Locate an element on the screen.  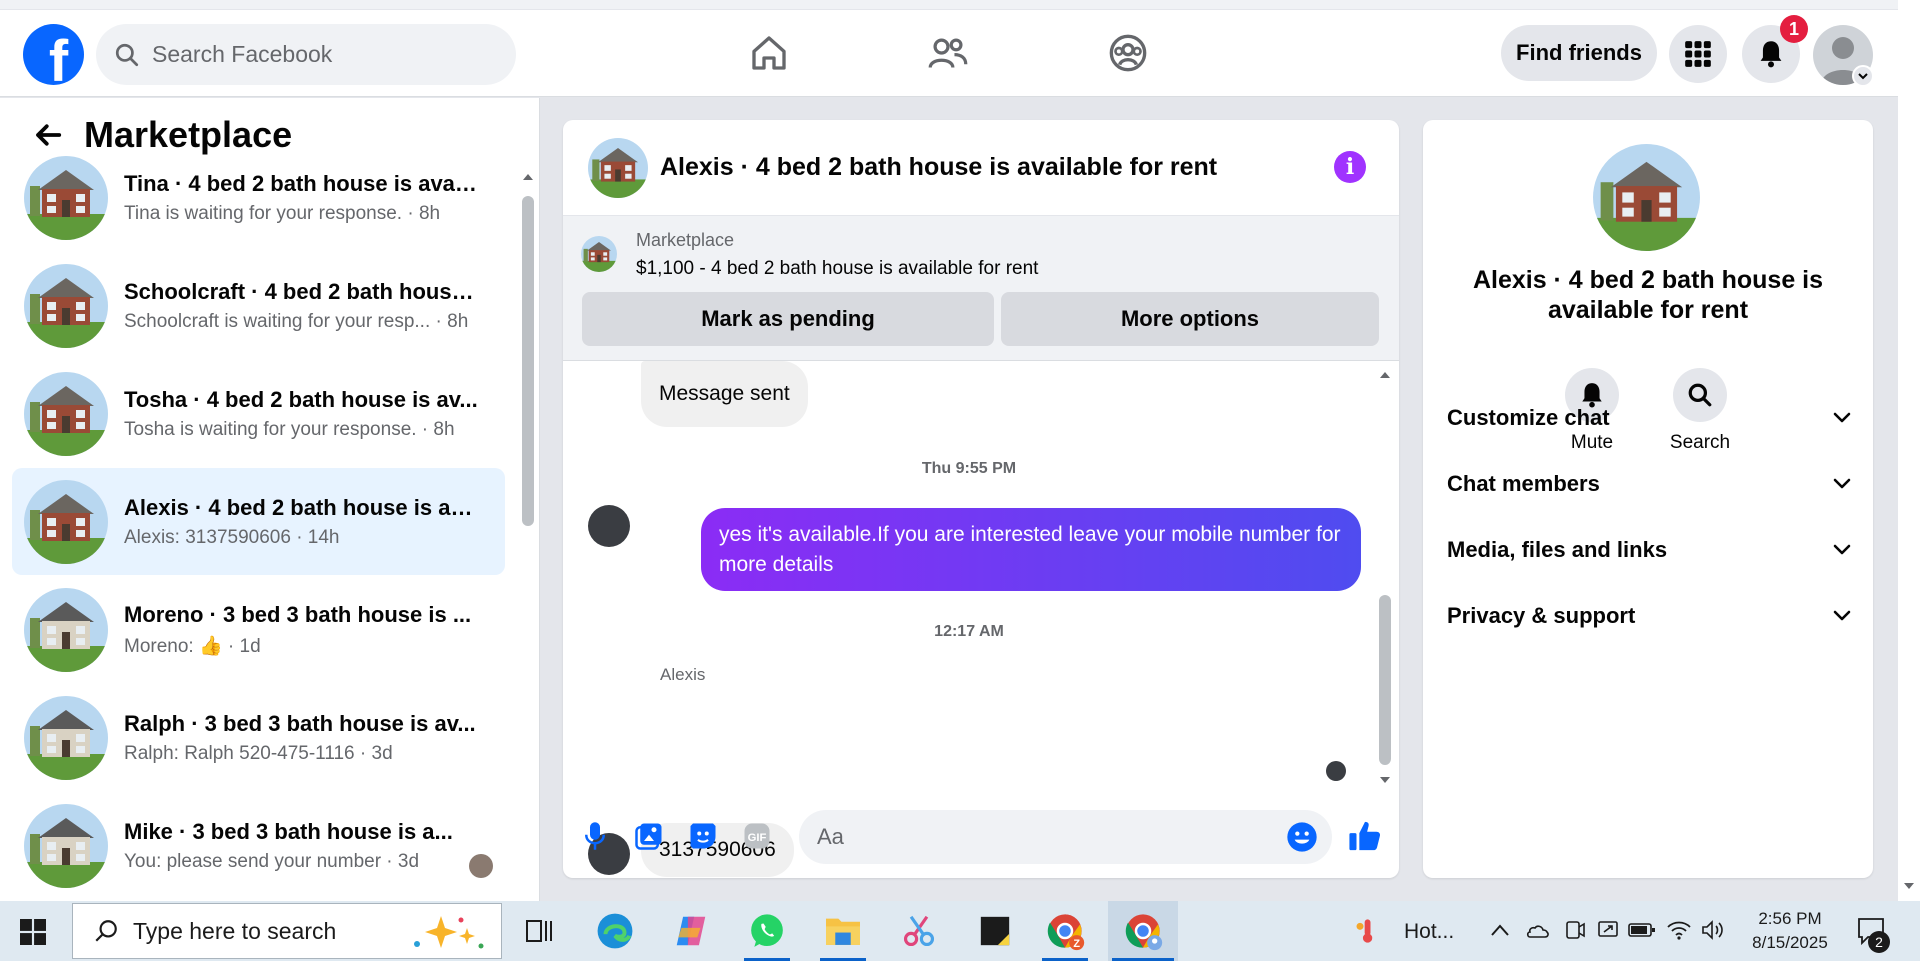
system-clock: 2:56 PM 8/15/2025 is located at coordinates (1790, 931).